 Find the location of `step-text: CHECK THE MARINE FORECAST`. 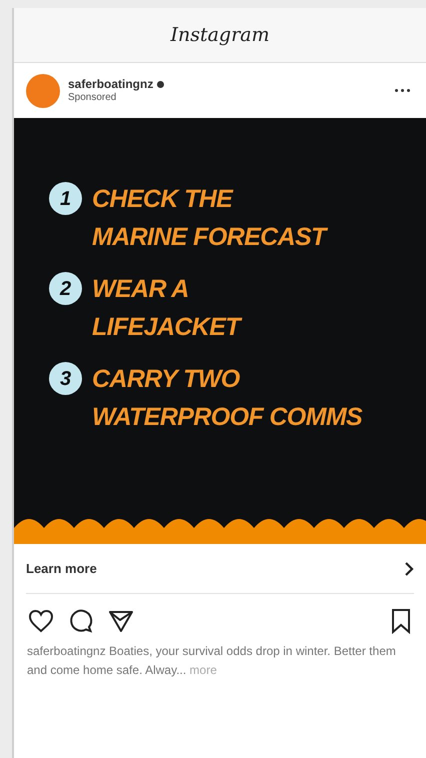

step-text: CHECK THE MARINE FORECAST is located at coordinates (209, 218).